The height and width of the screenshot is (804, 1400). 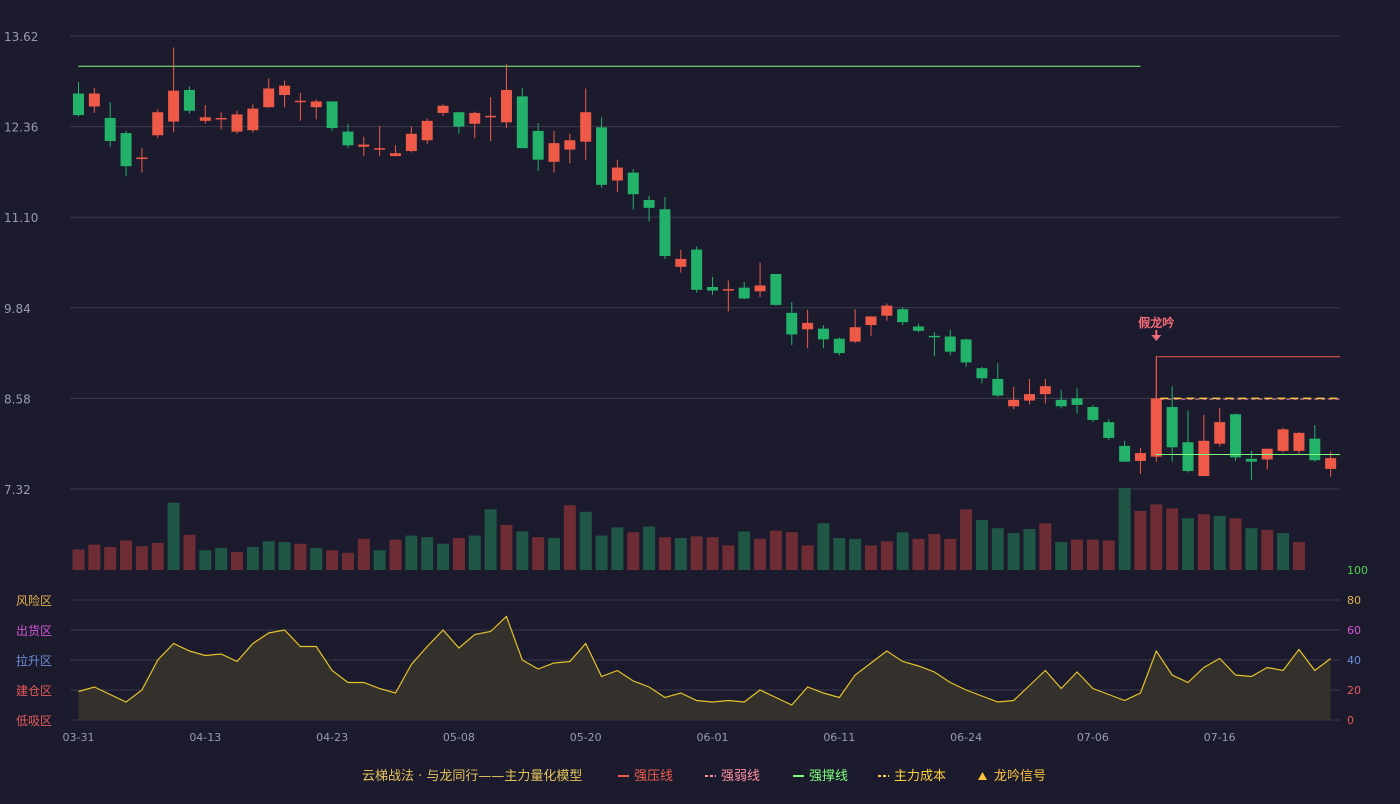 I want to click on indicator-tick-label: 60, so click(x=1354, y=630).